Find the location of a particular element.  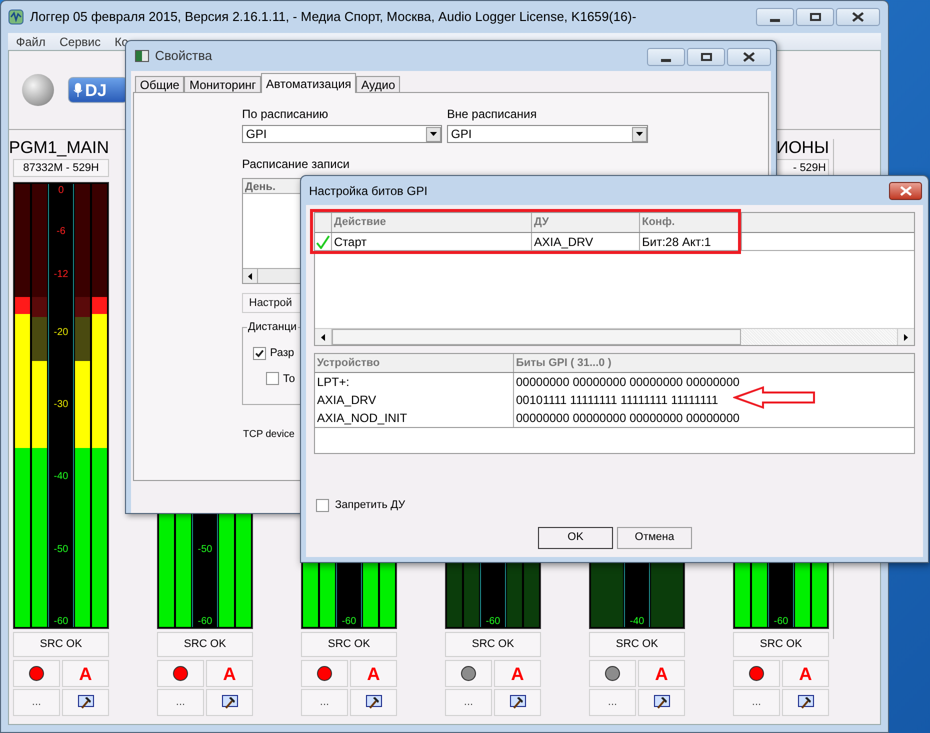

app-icon is located at coordinates (16, 17).